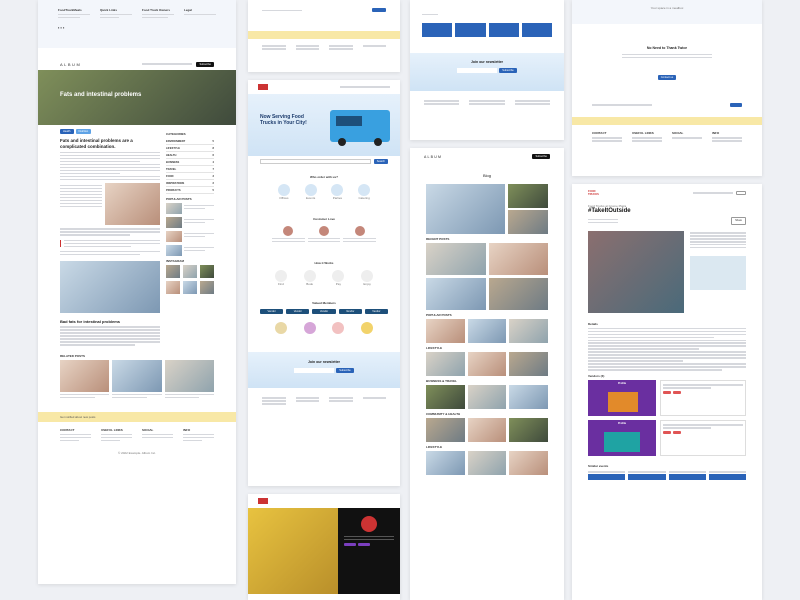  I want to click on section-community: COMMUNITY & HEALTH, so click(443, 414).